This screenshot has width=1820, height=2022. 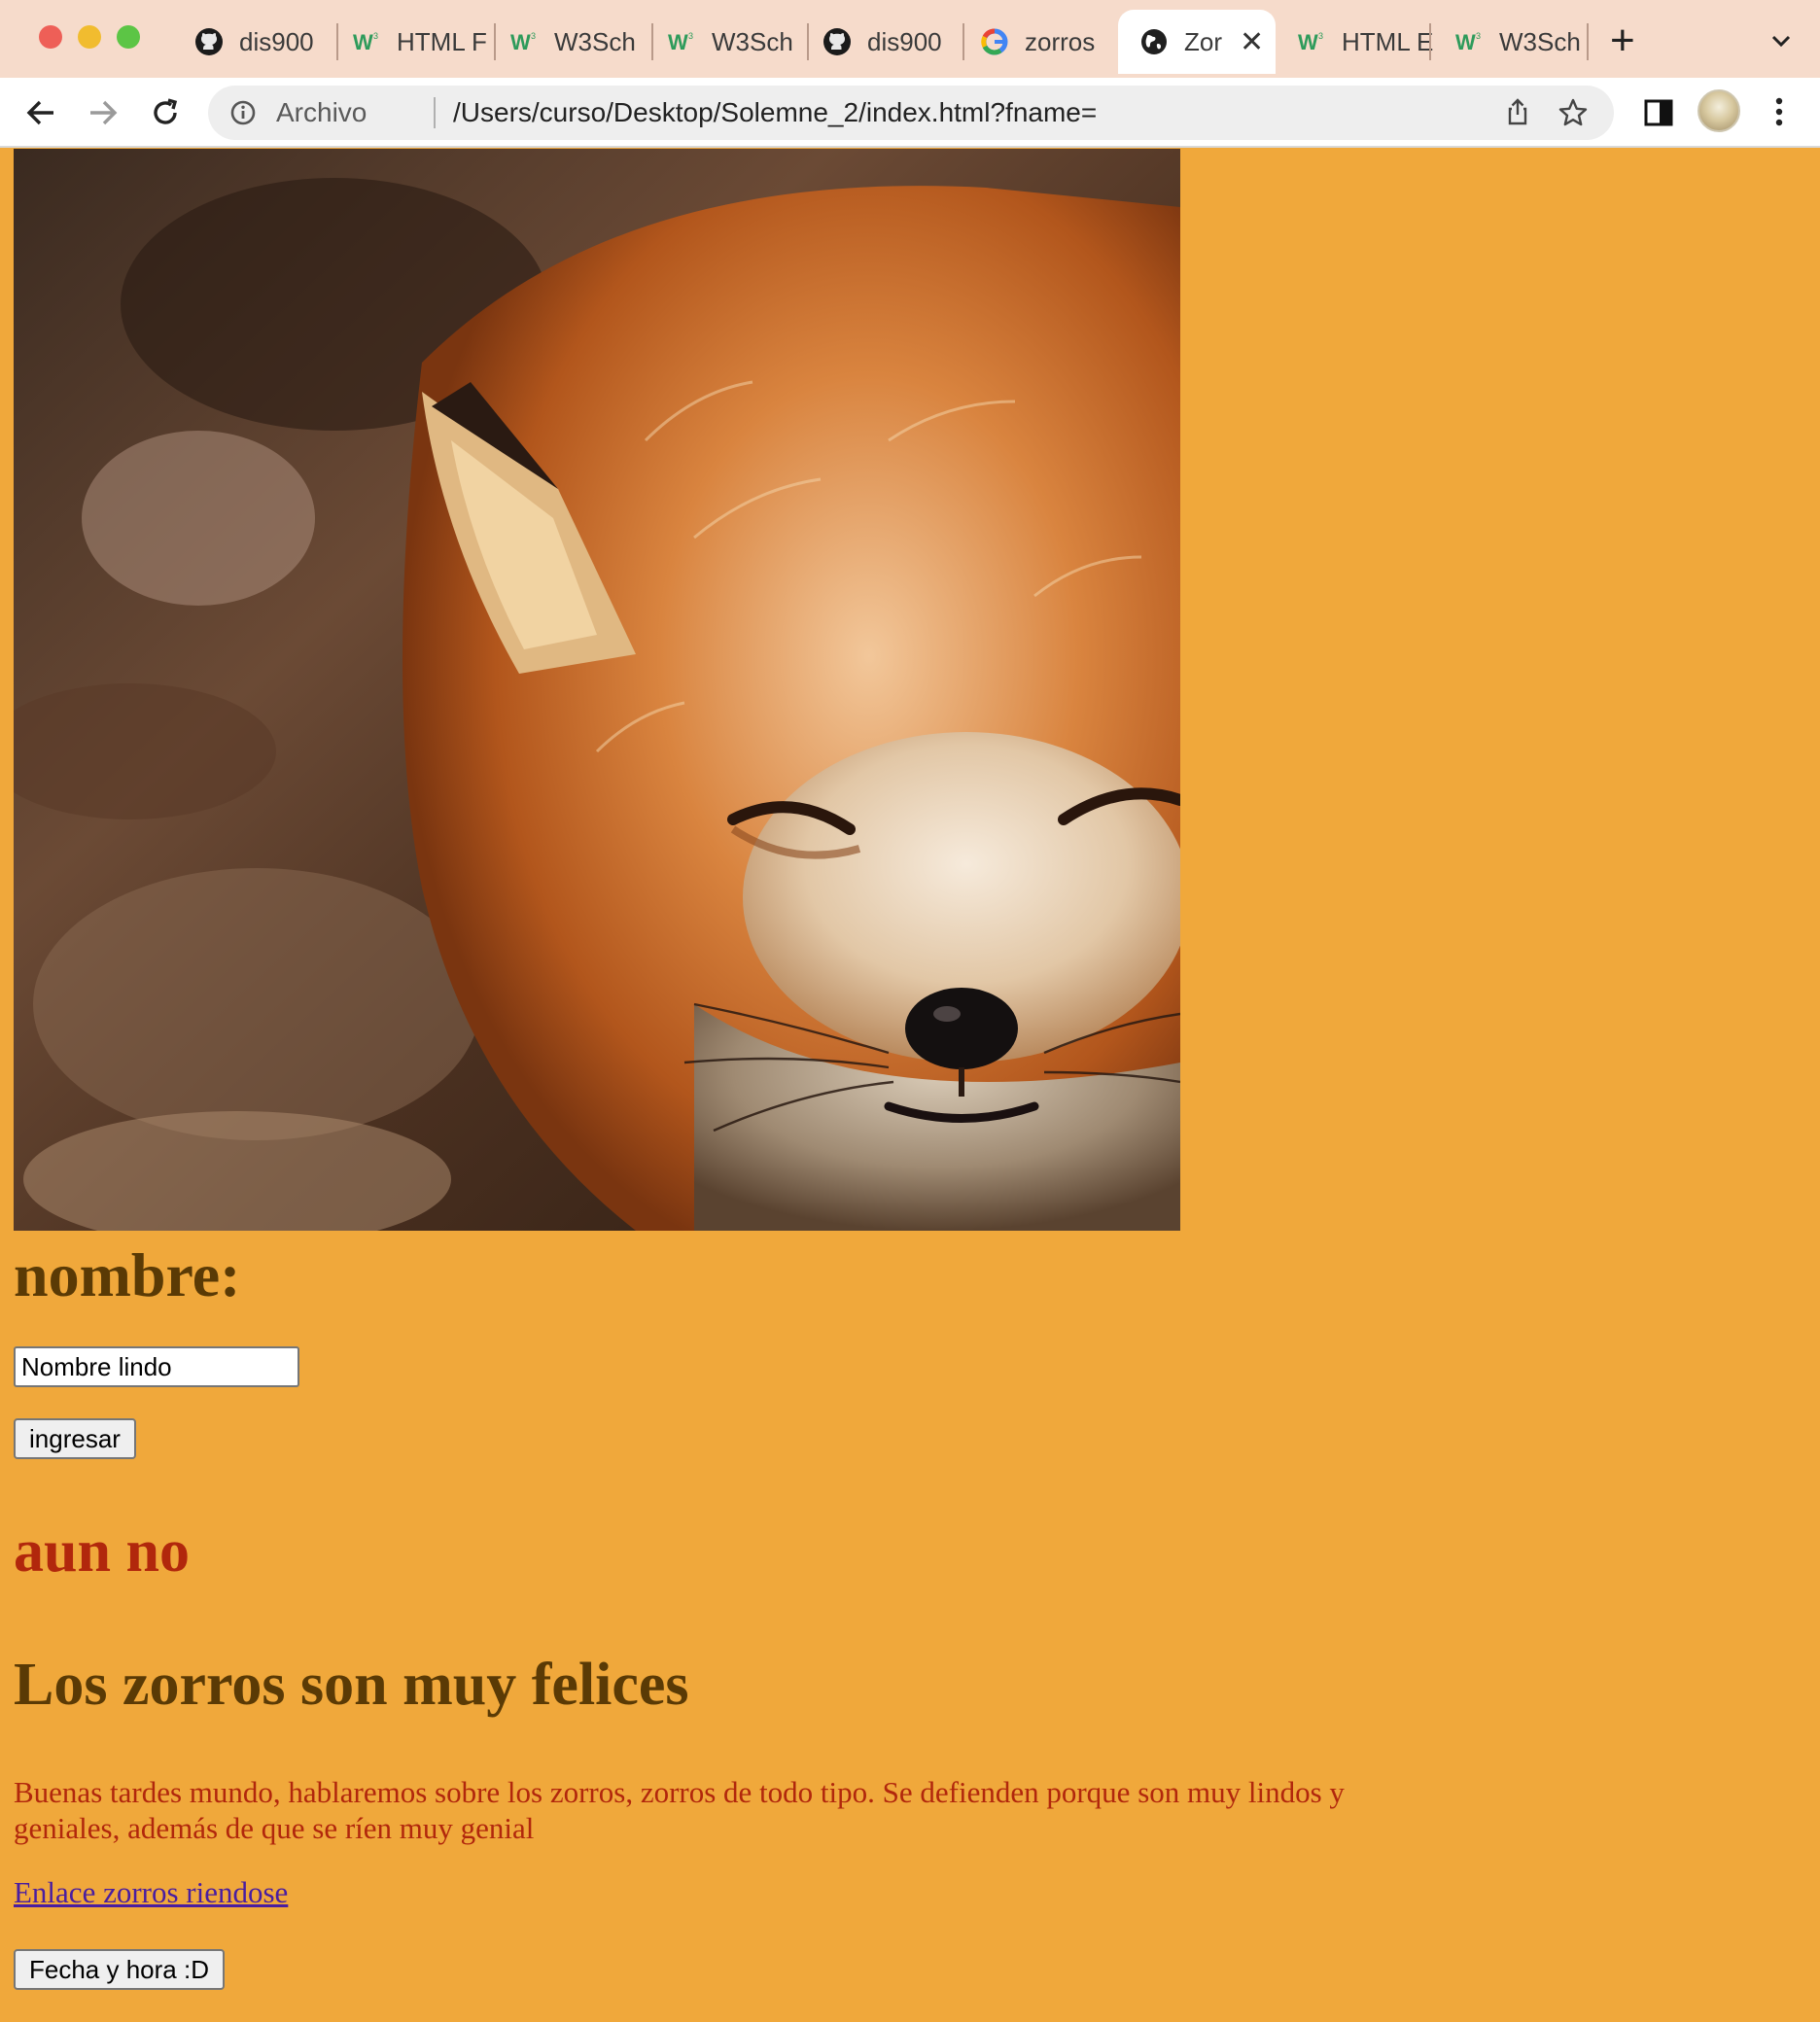 I want to click on tab-label: HTML E, so click(x=1387, y=41).